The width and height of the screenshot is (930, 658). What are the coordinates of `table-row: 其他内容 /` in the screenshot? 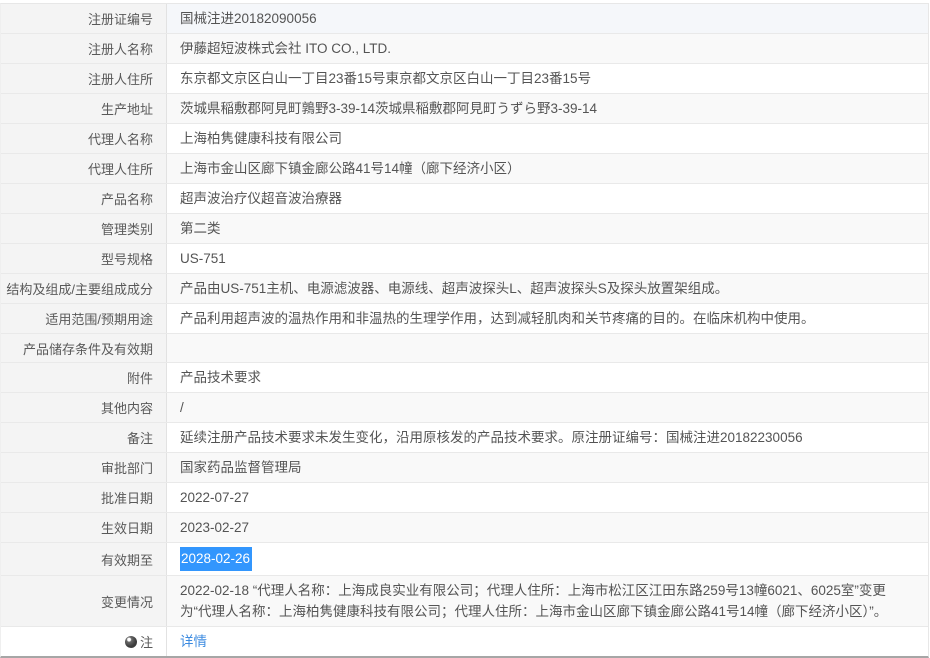 It's located at (464, 408).